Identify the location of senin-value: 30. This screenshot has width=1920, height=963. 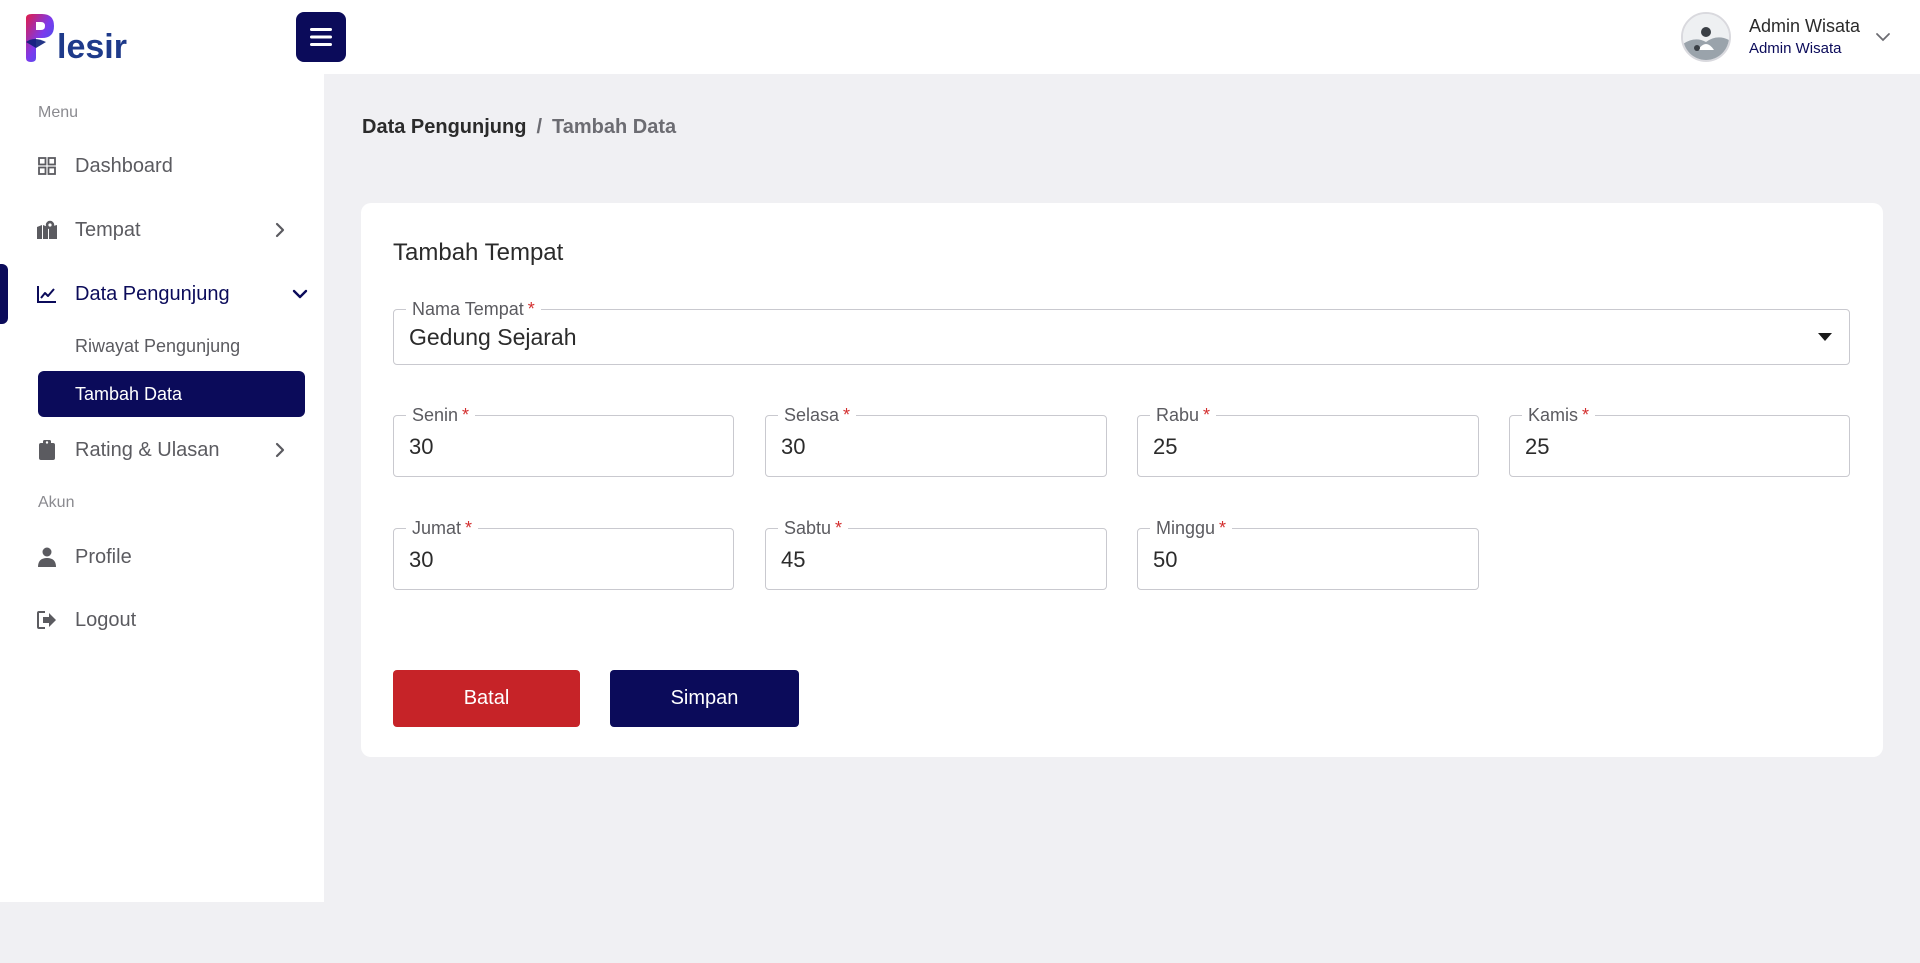
(421, 446).